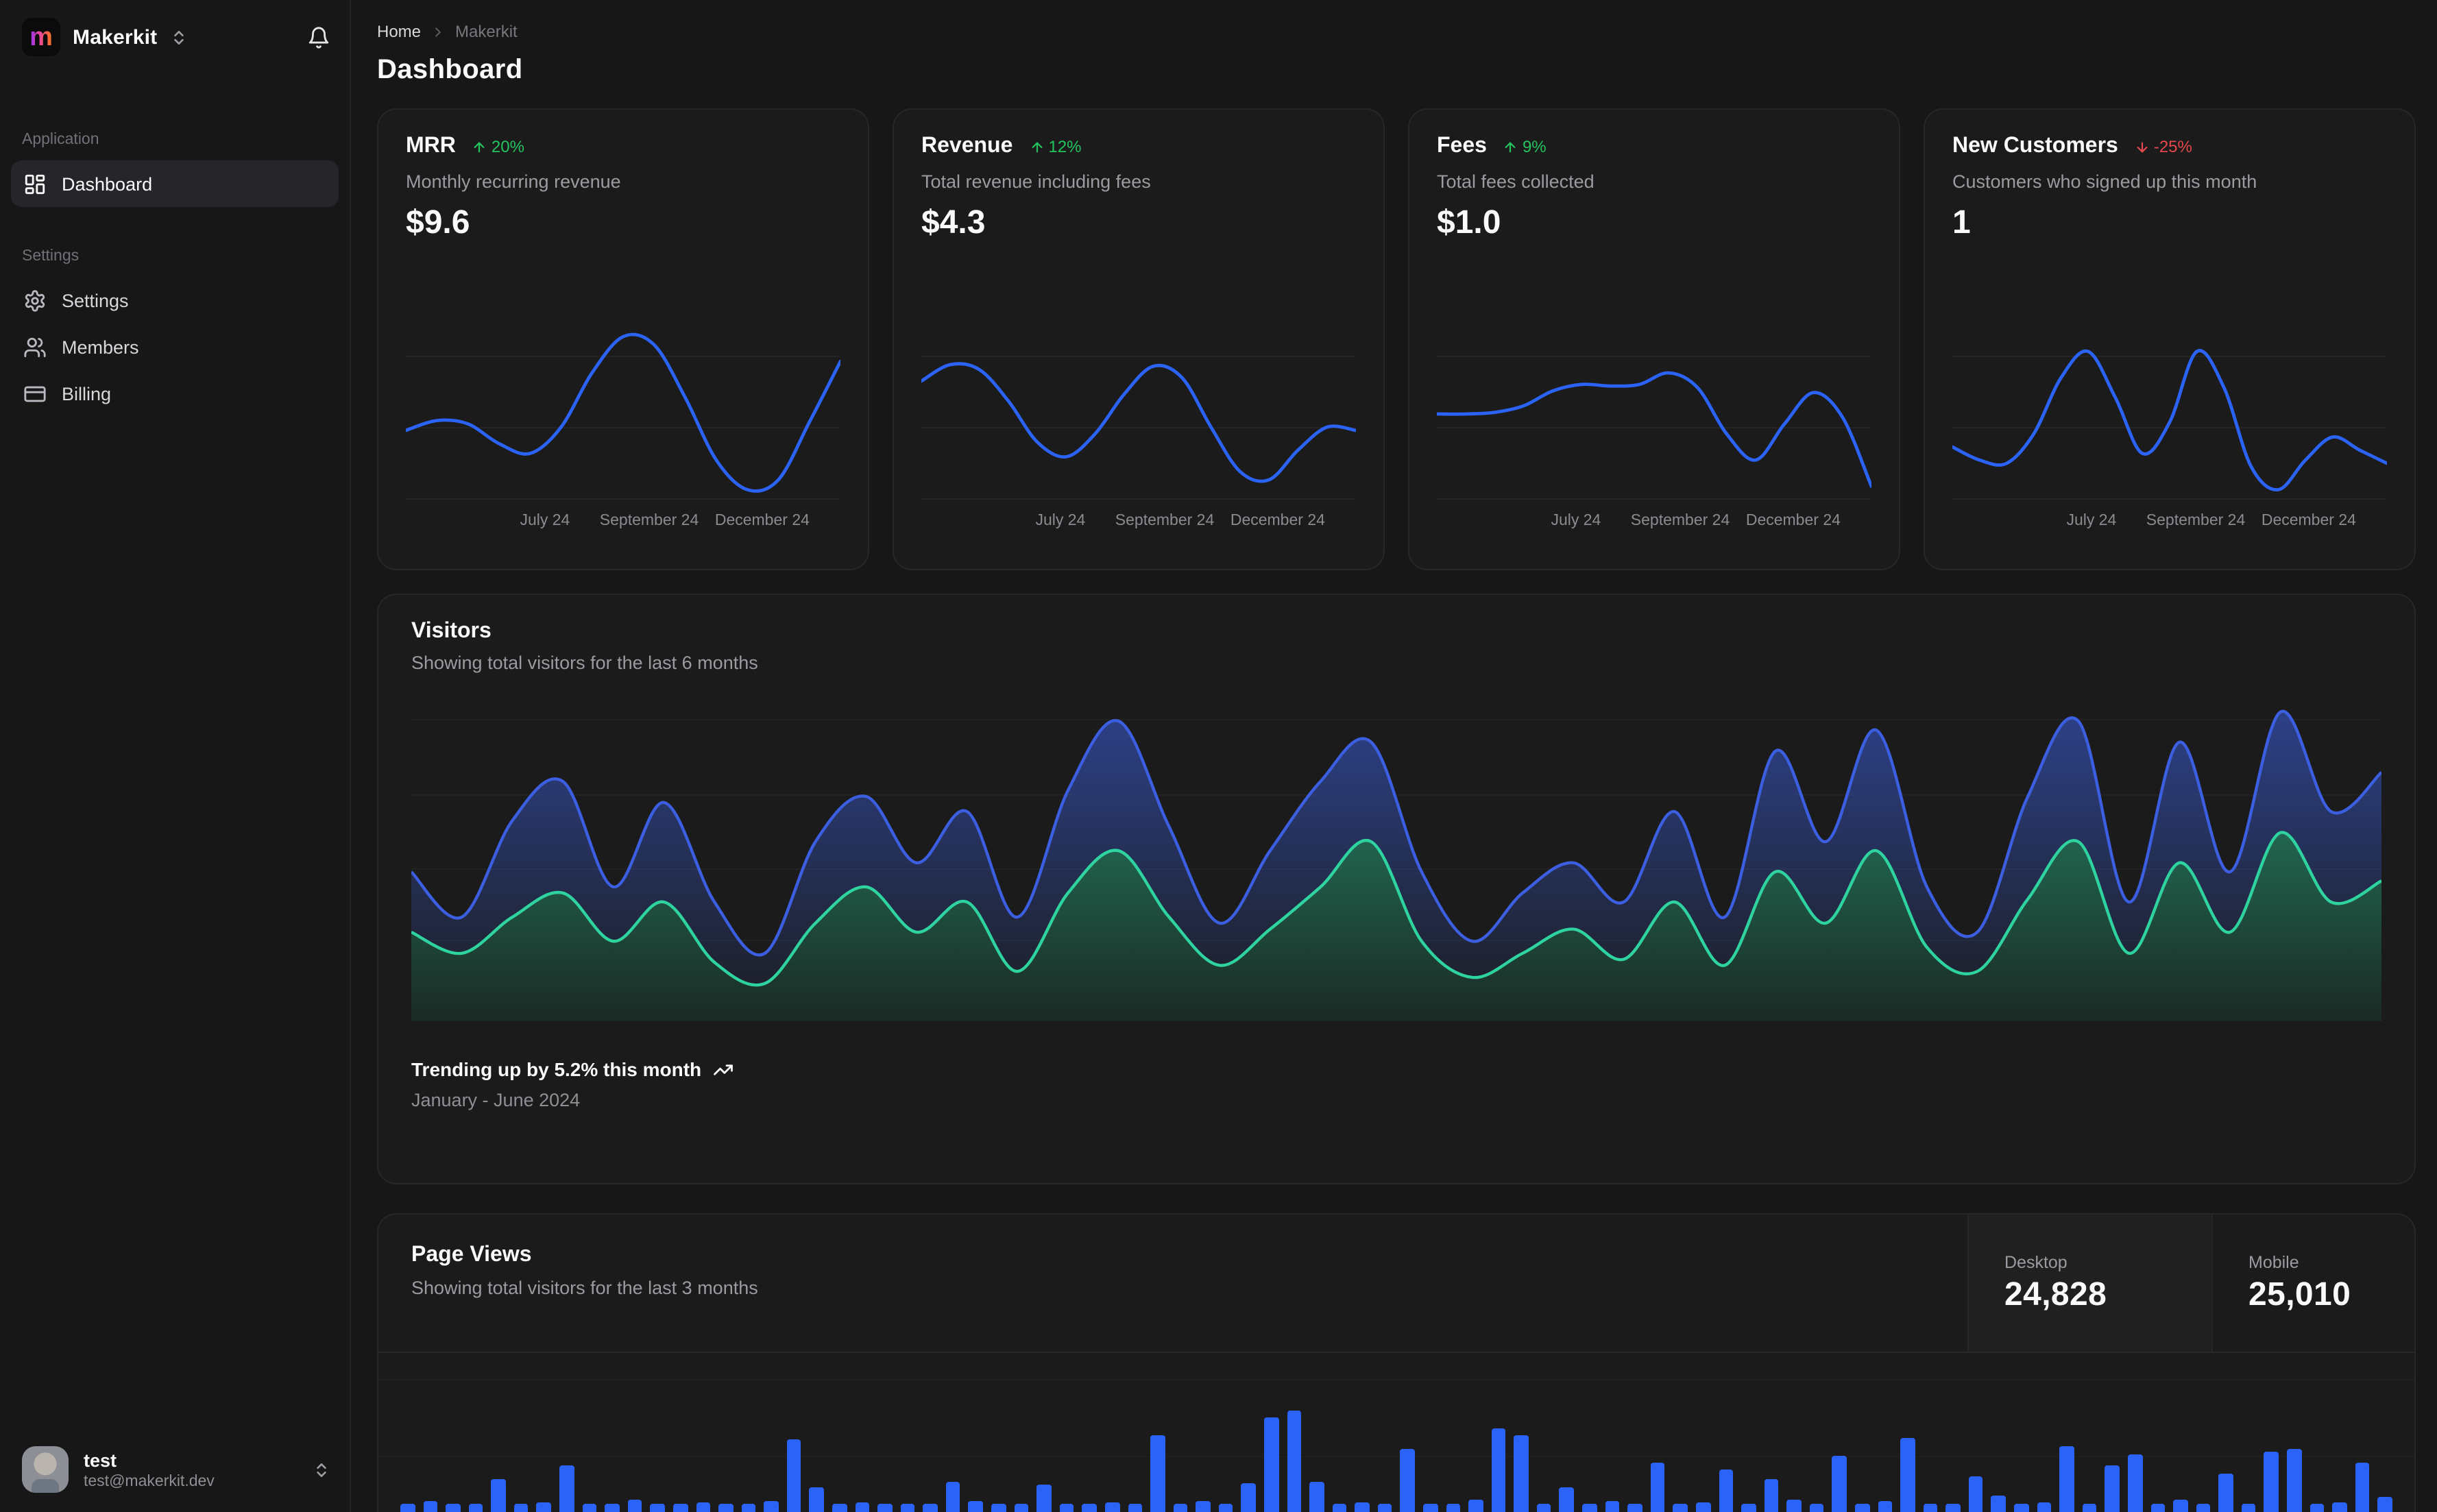 Image resolution: width=2437 pixels, height=1512 pixels. I want to click on page-views-title: Page Views, so click(471, 1255).